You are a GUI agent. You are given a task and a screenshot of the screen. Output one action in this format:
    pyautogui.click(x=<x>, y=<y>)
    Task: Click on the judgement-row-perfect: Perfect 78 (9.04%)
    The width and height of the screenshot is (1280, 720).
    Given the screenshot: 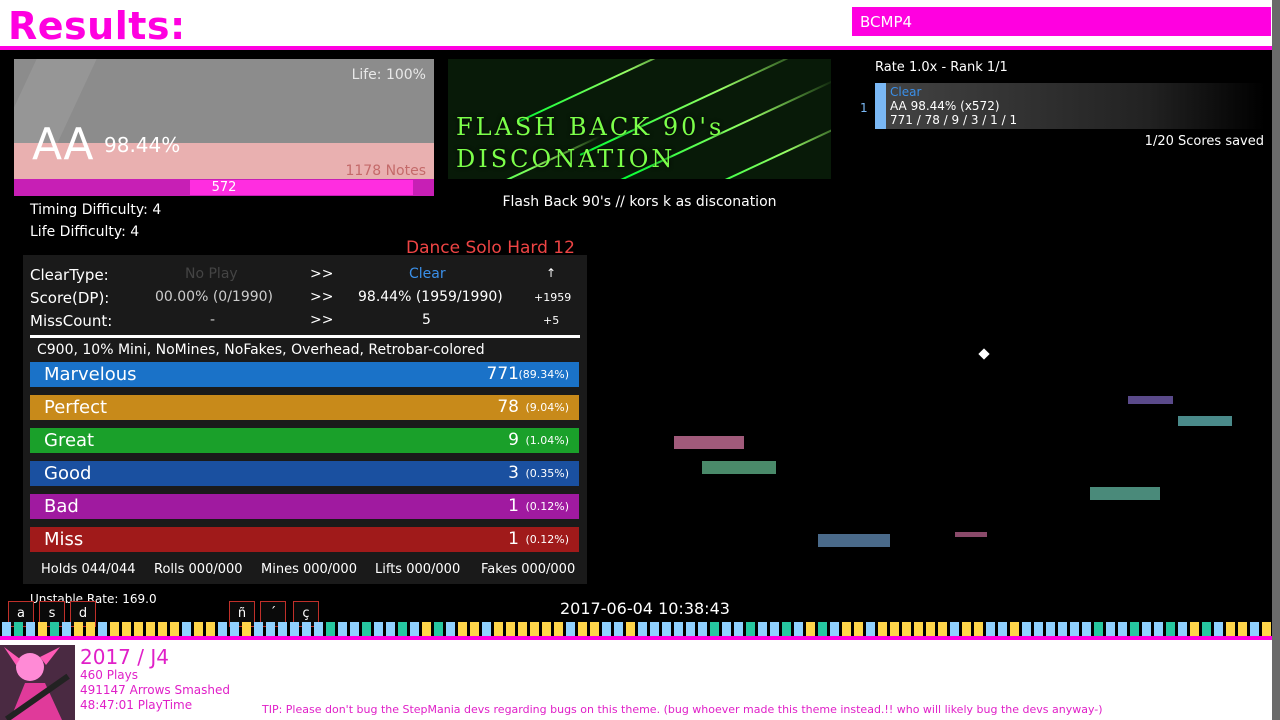 What is the action you would take?
    pyautogui.click(x=304, y=407)
    